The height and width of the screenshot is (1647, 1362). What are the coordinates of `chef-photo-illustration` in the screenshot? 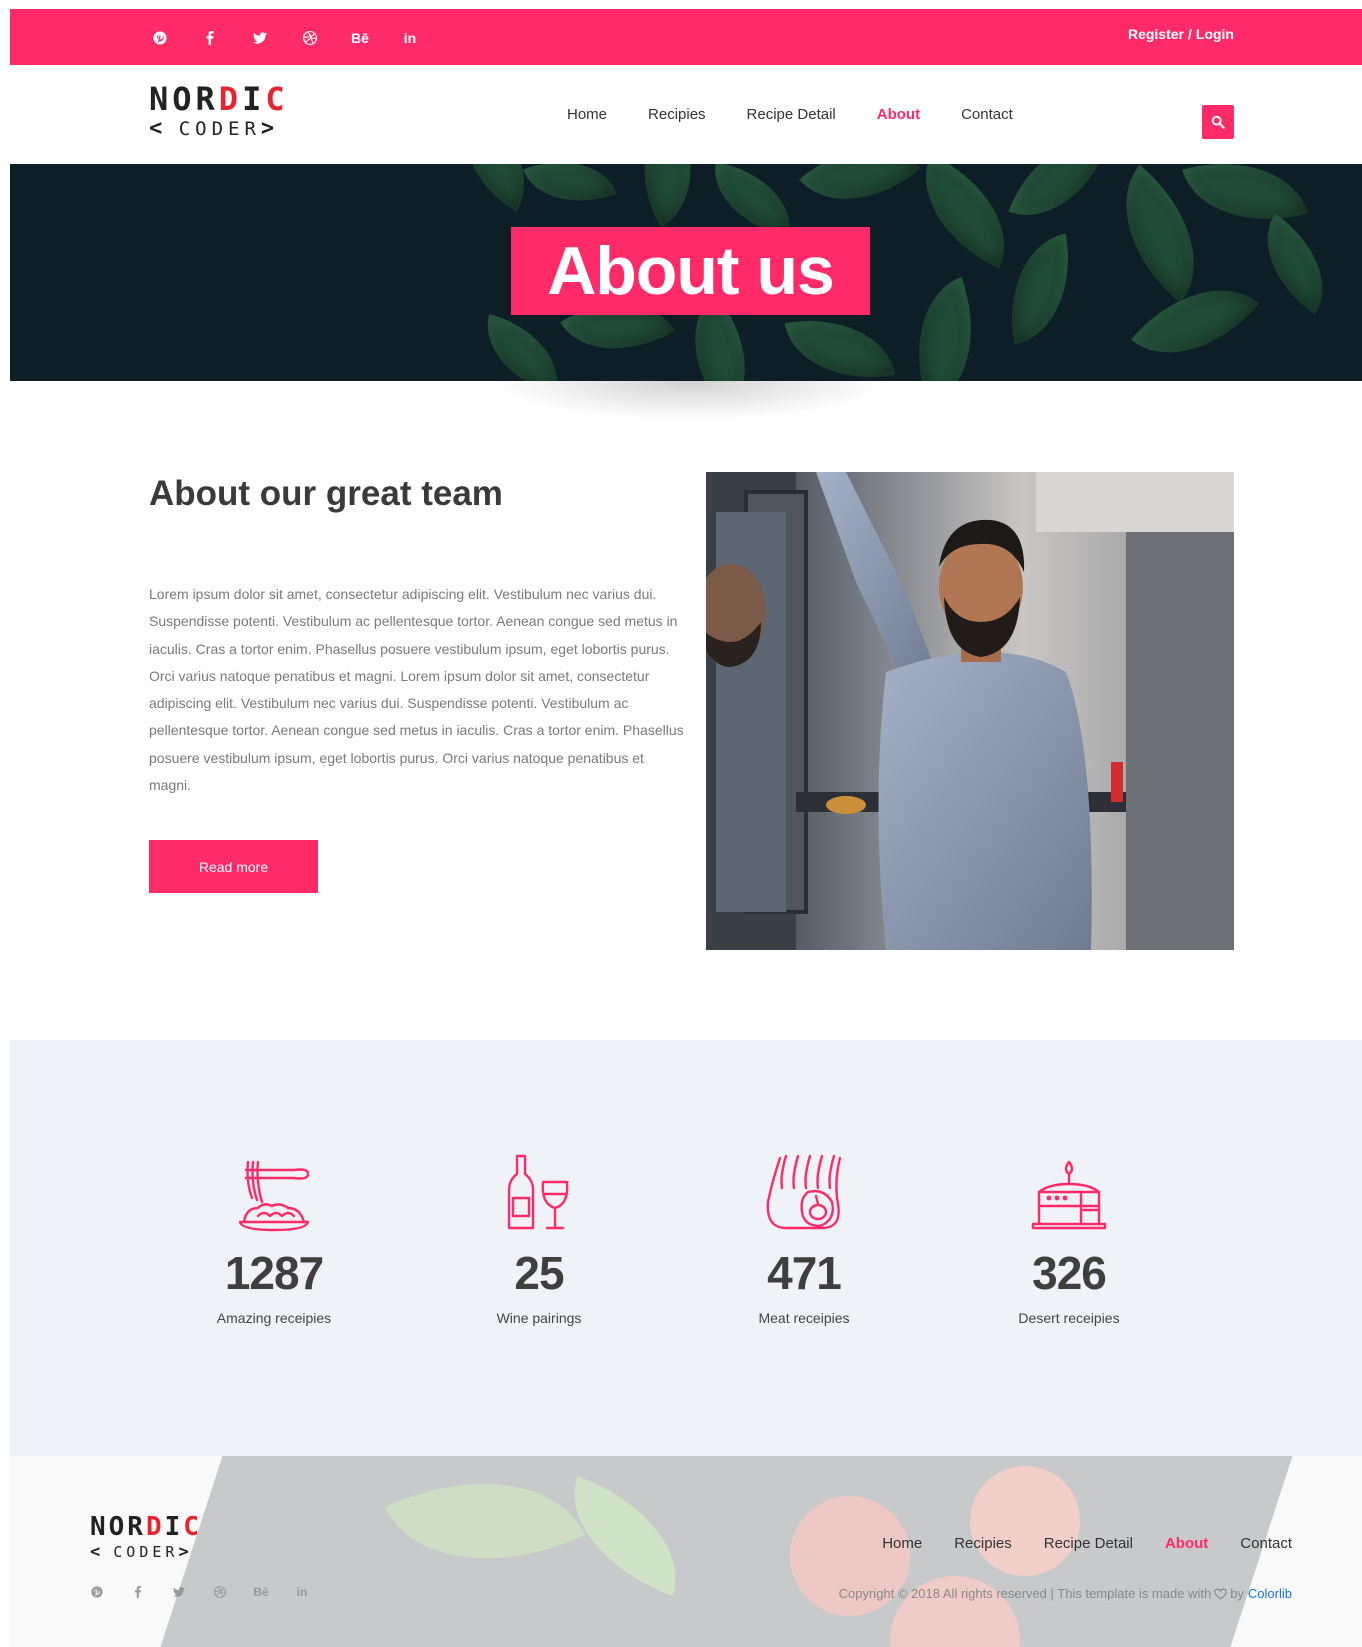 It's located at (970, 711).